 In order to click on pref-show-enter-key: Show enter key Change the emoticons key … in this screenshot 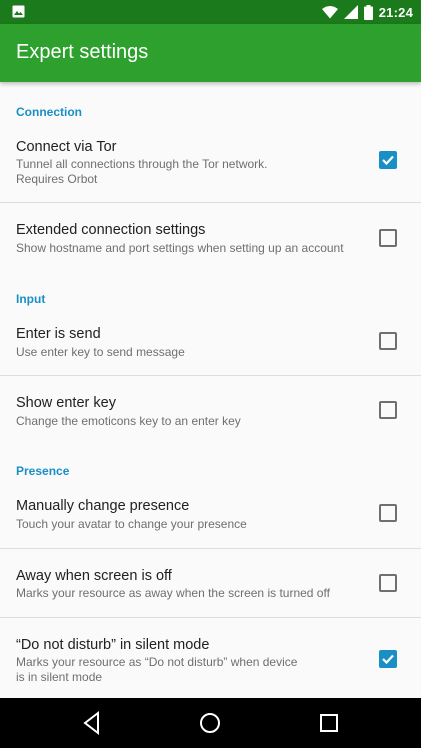, I will do `click(210, 410)`.